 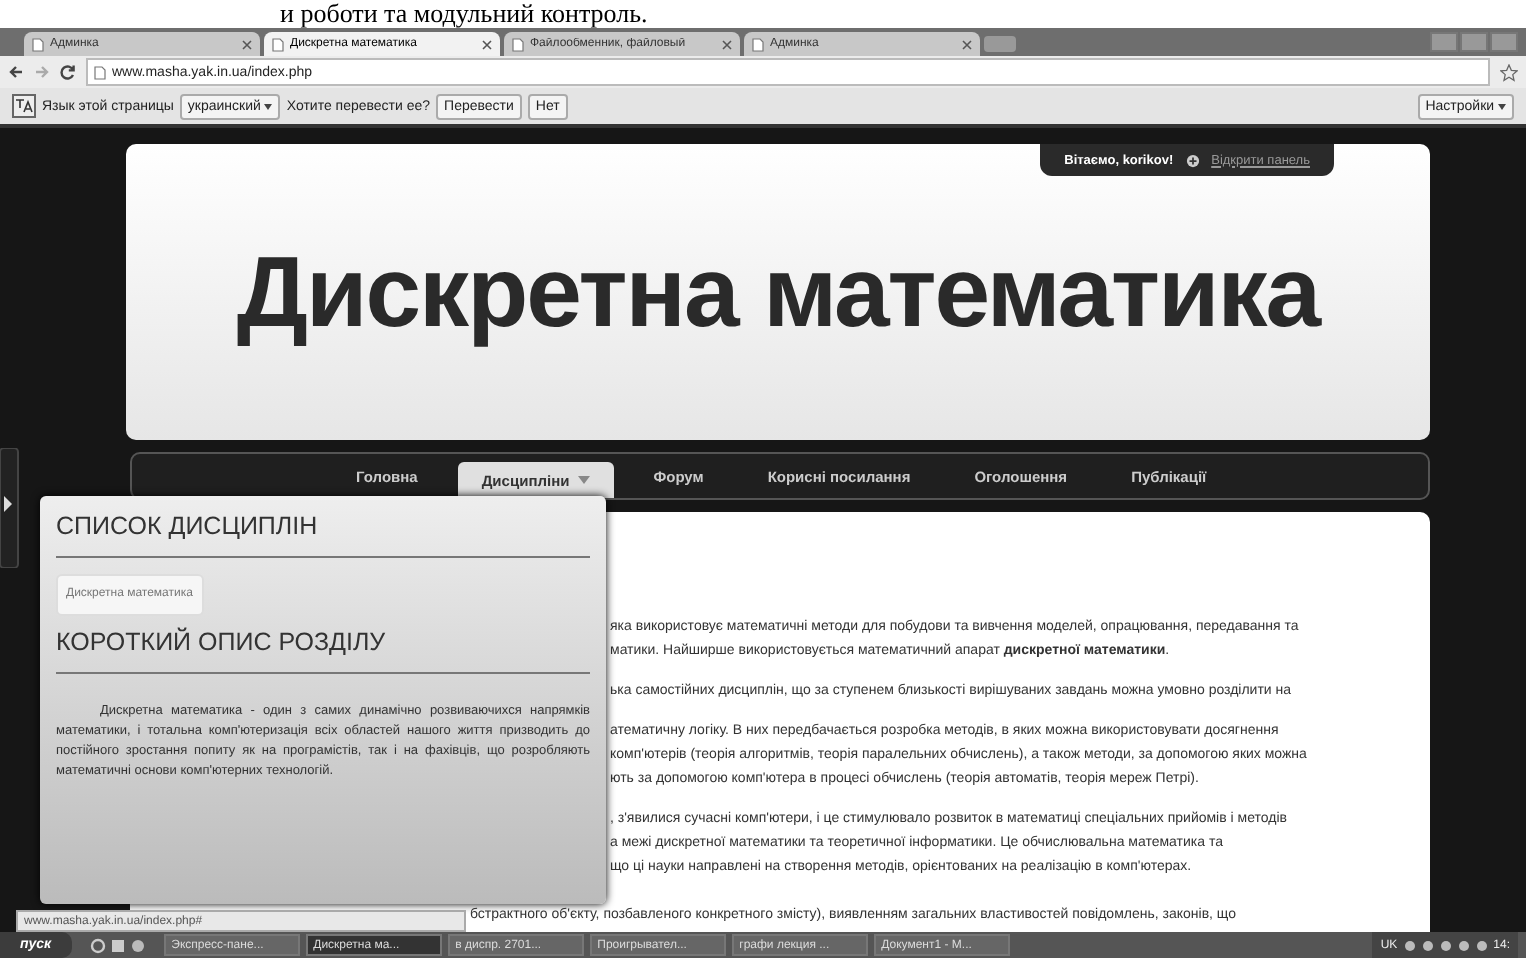 What do you see at coordinates (464, 14) in the screenshot?
I see `caption-text: и роботи та модульний контроль.` at bounding box center [464, 14].